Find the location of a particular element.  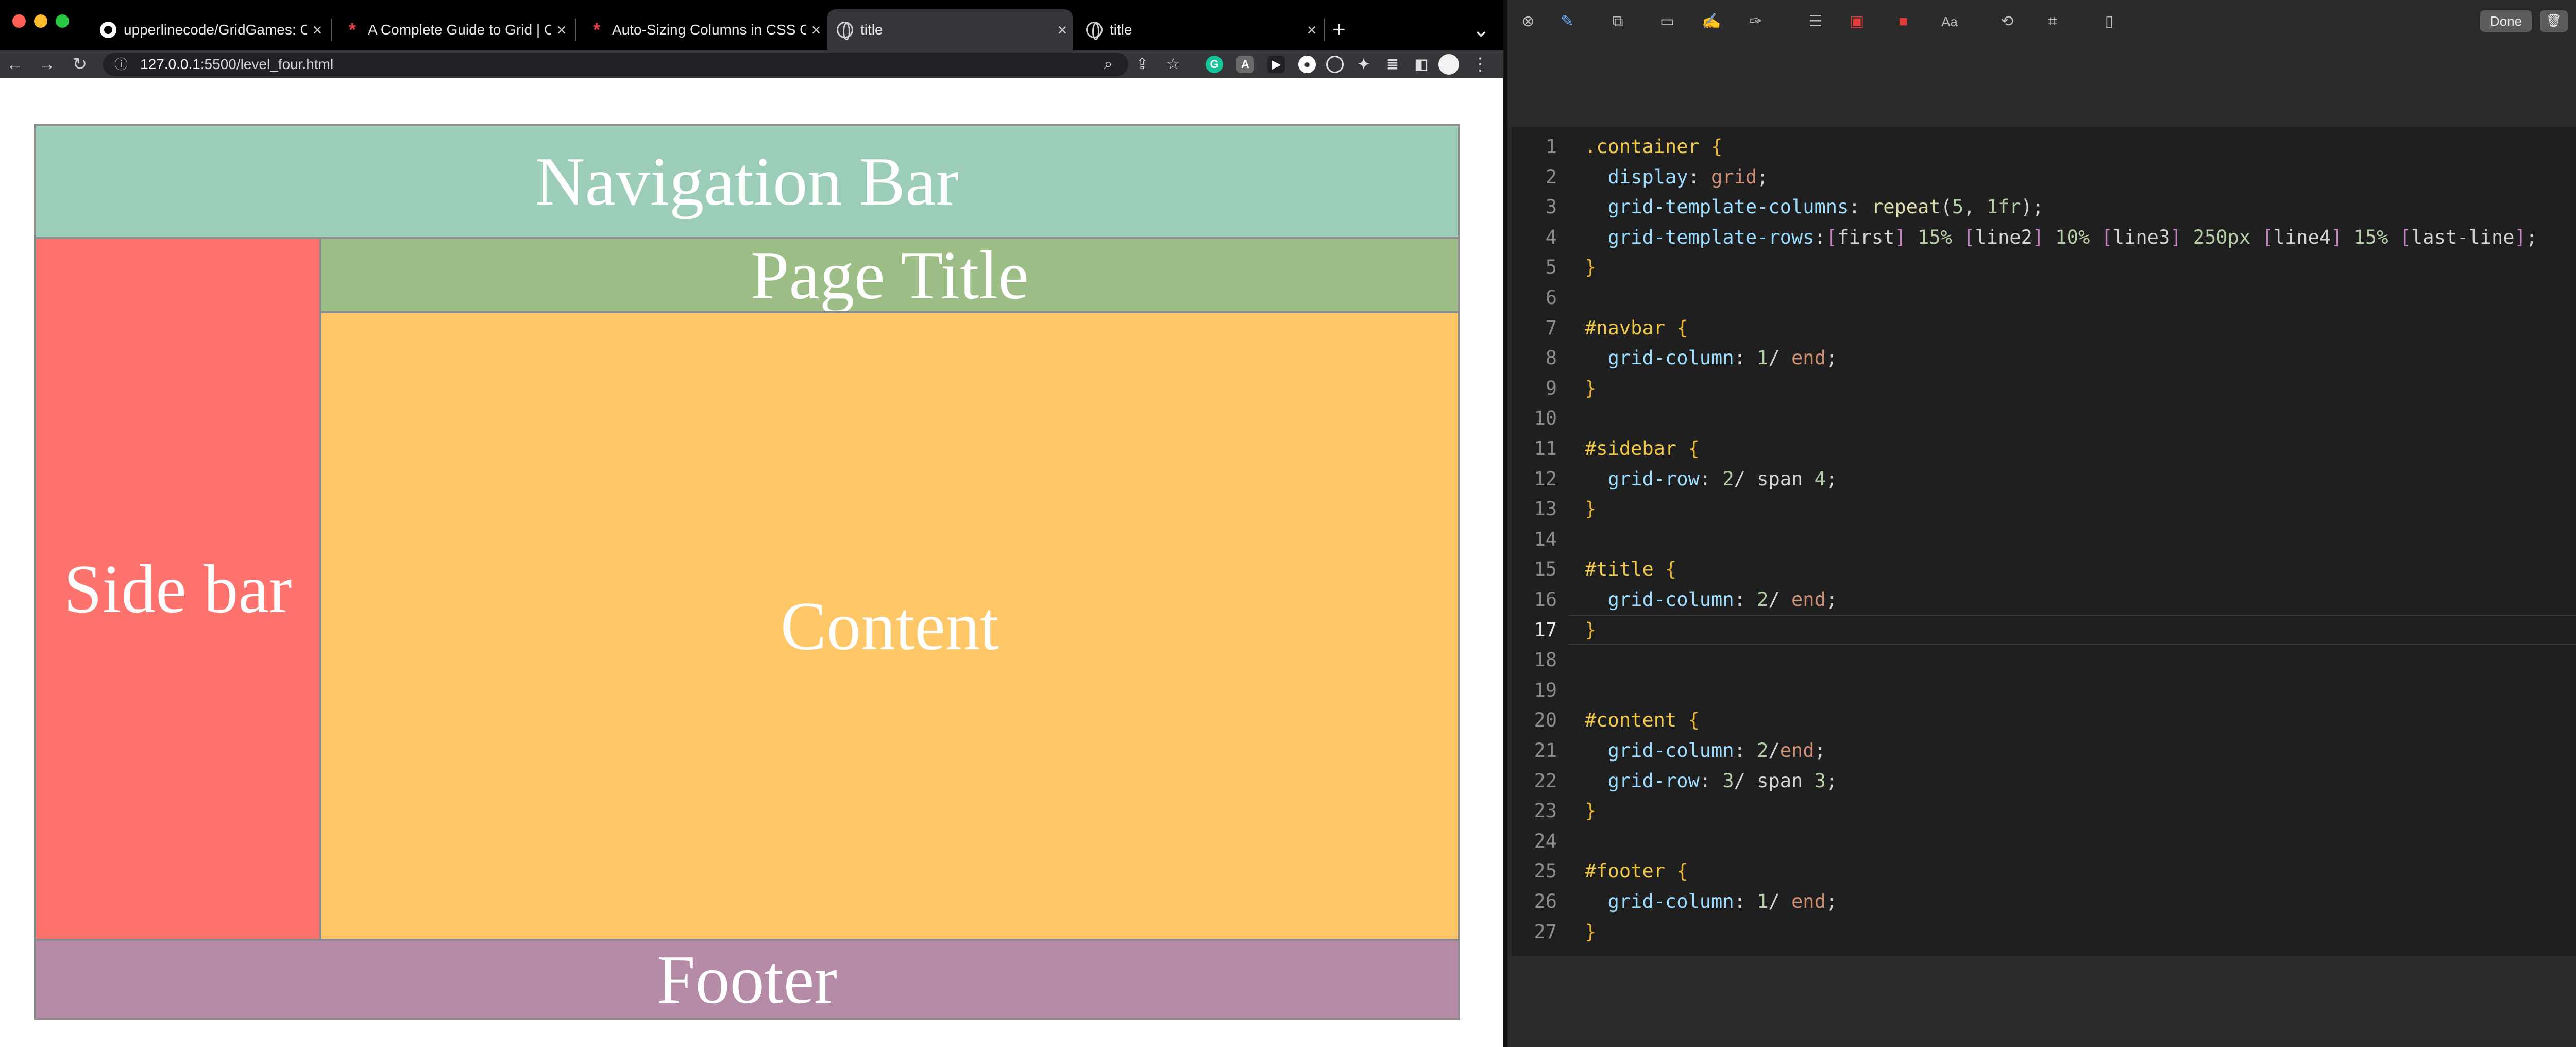

url-text: 127.0.0.1:5500/level_four.html is located at coordinates (236, 64).